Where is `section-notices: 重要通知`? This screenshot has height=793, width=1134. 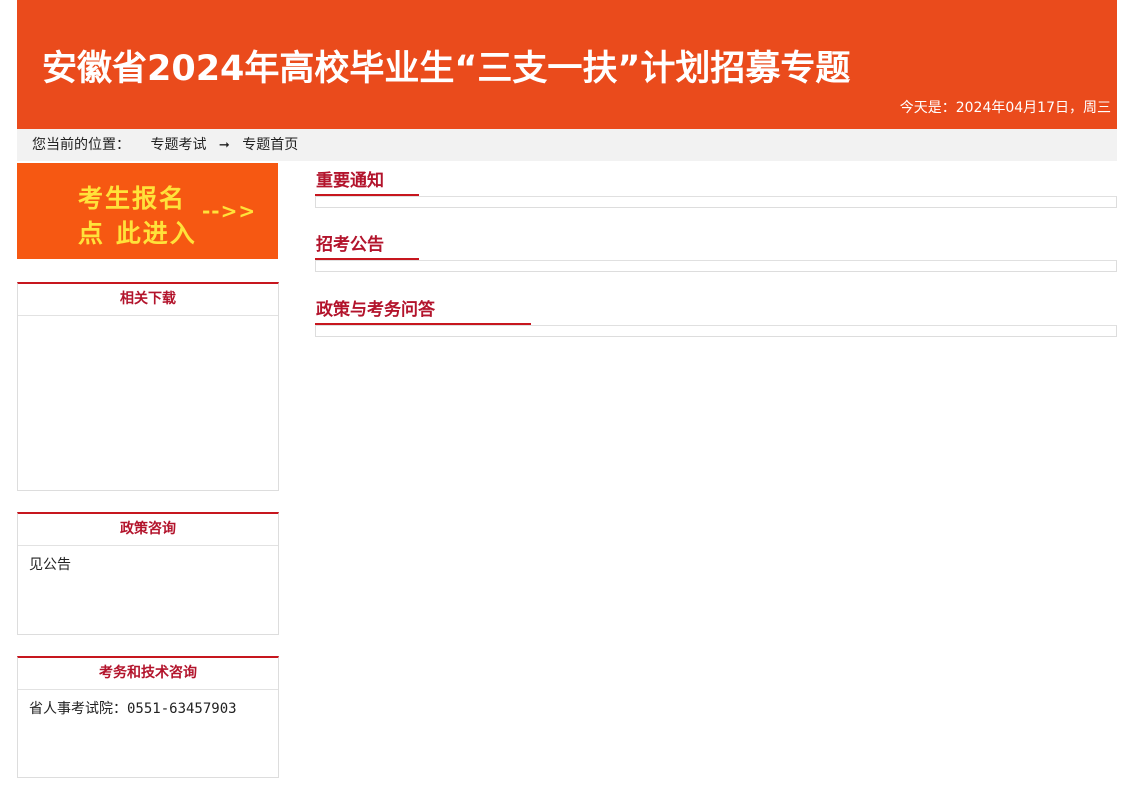
section-notices: 重要通知 is located at coordinates (716, 188).